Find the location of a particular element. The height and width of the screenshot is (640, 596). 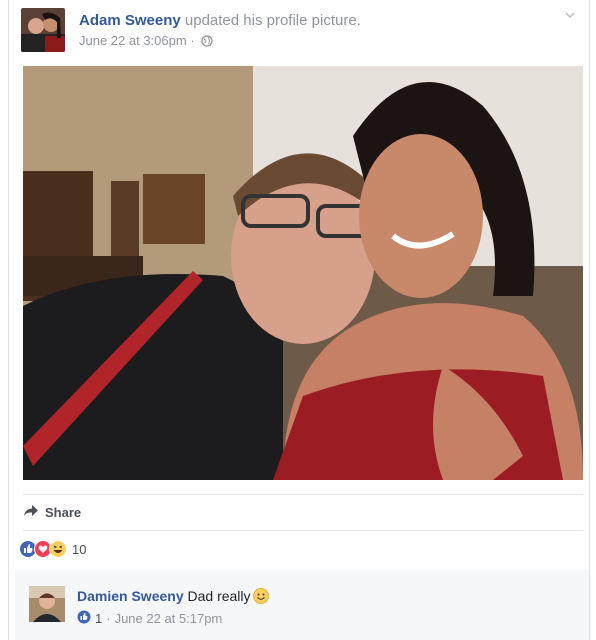

reaction-count: 10 is located at coordinates (79, 549).